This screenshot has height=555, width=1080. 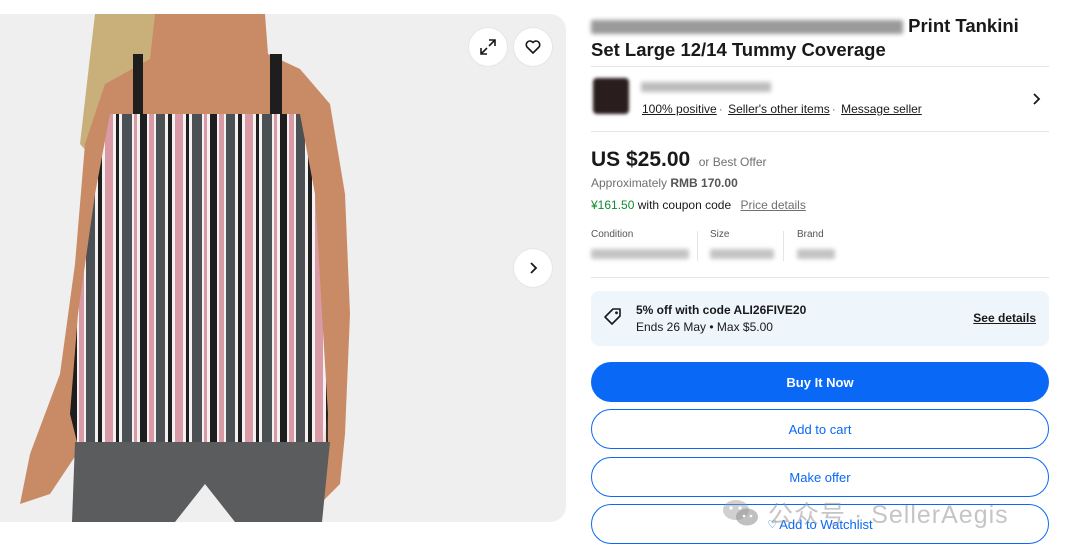 What do you see at coordinates (810, 234) in the screenshot?
I see `spec-label: Brand` at bounding box center [810, 234].